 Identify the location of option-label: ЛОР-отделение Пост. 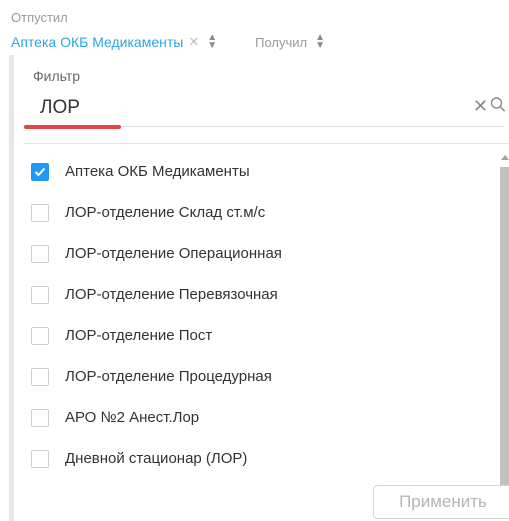
(139, 335).